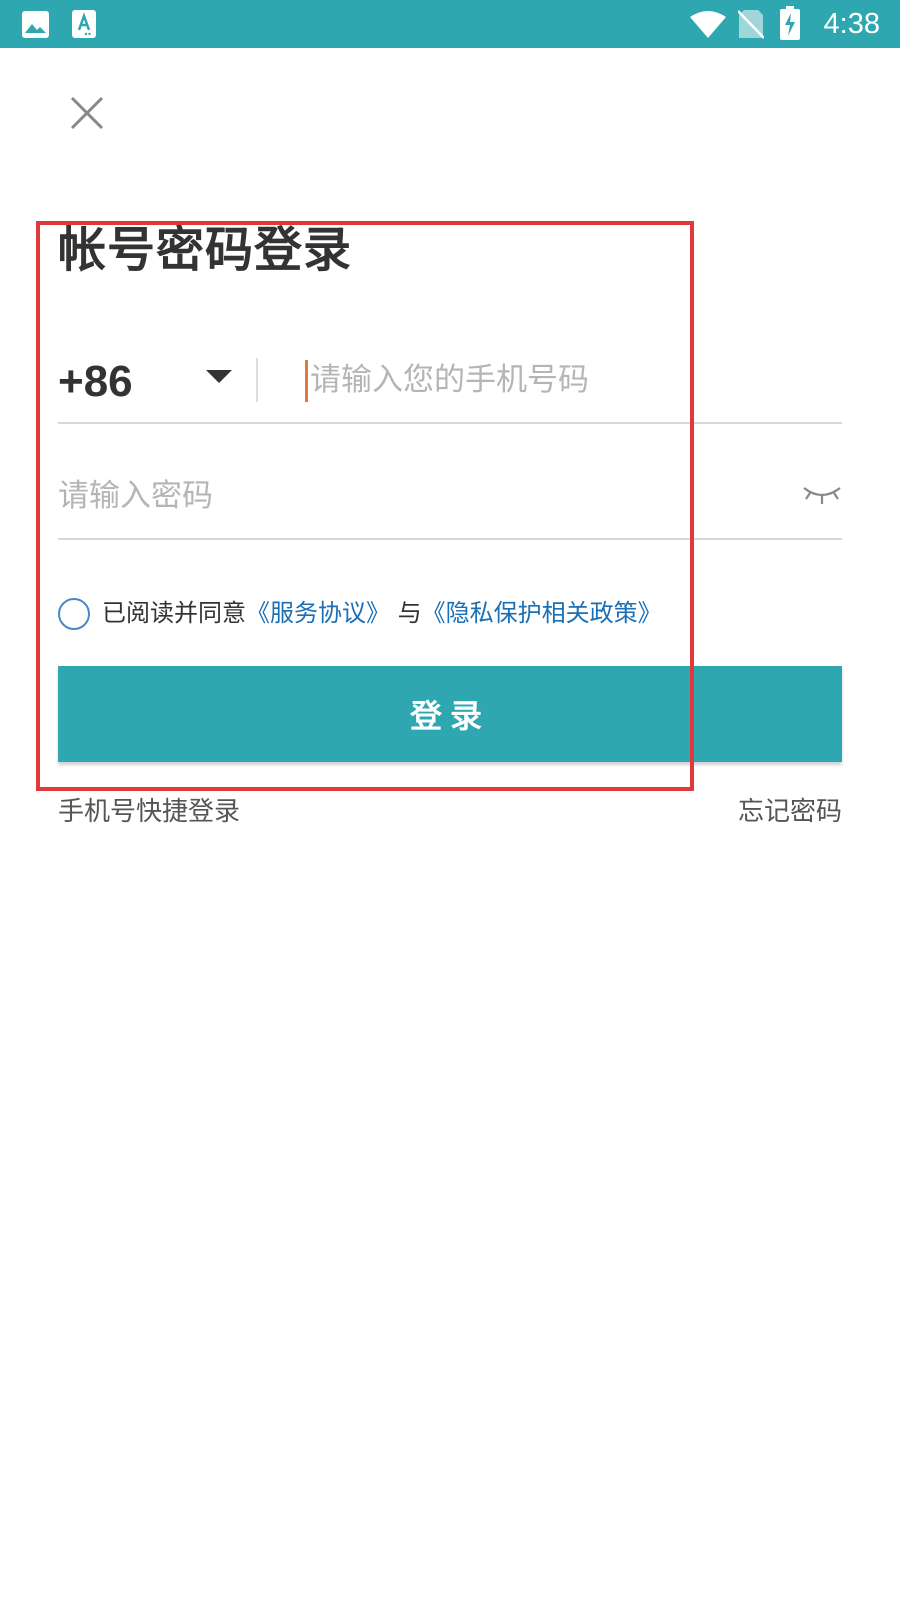  Describe the element at coordinates (542, 613) in the screenshot. I see `privacy-policy-link: 《隐私保护相关政策》` at that location.